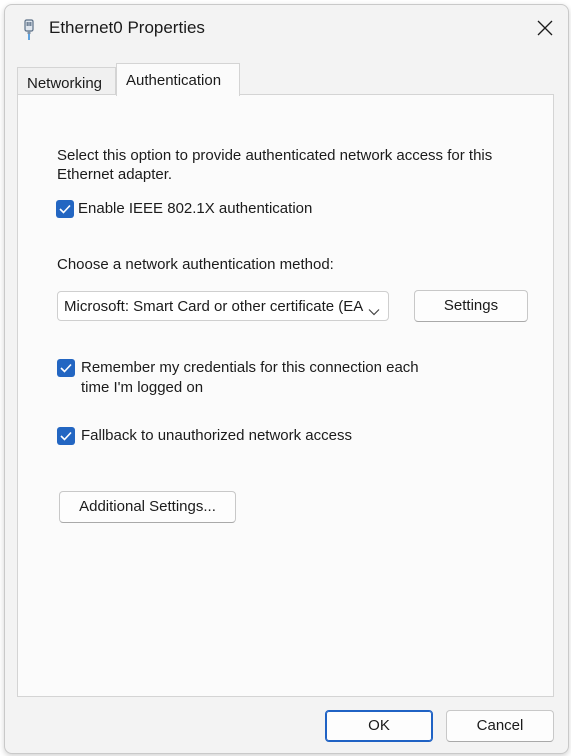 The width and height of the screenshot is (571, 756). I want to click on tab-networking: Networking, so click(66, 81).